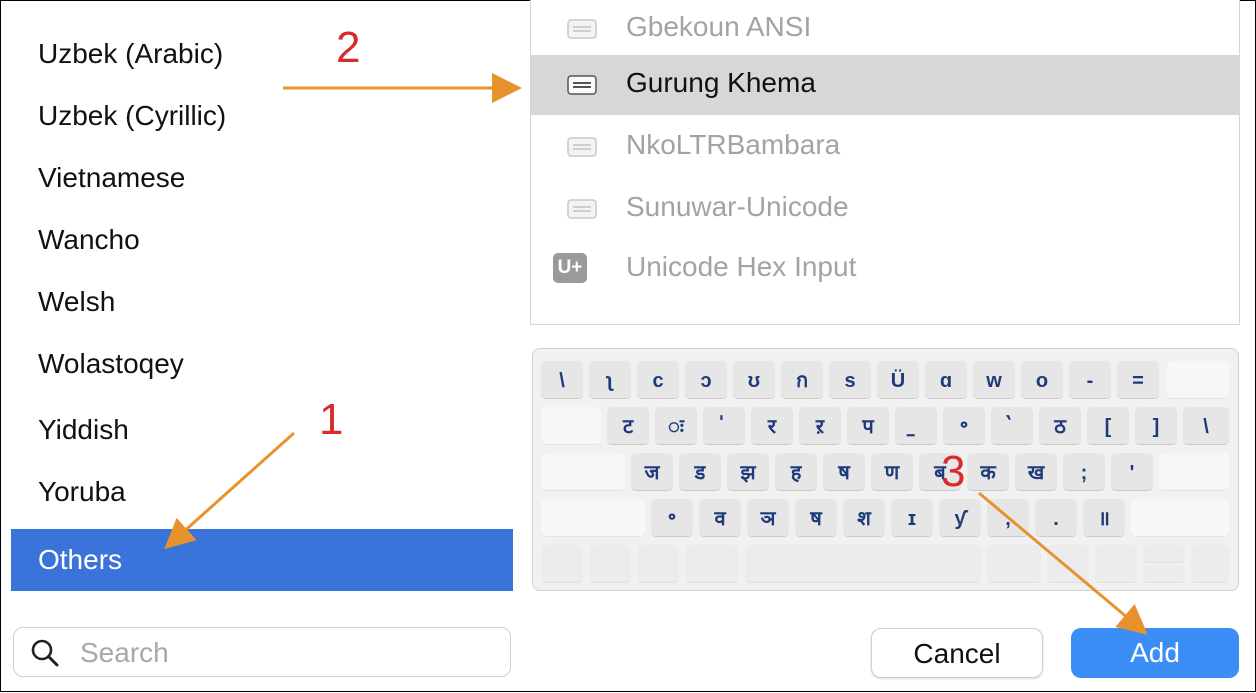 This screenshot has height=693, width=1256. What do you see at coordinates (768, 518) in the screenshot?
I see `key: ञ` at bounding box center [768, 518].